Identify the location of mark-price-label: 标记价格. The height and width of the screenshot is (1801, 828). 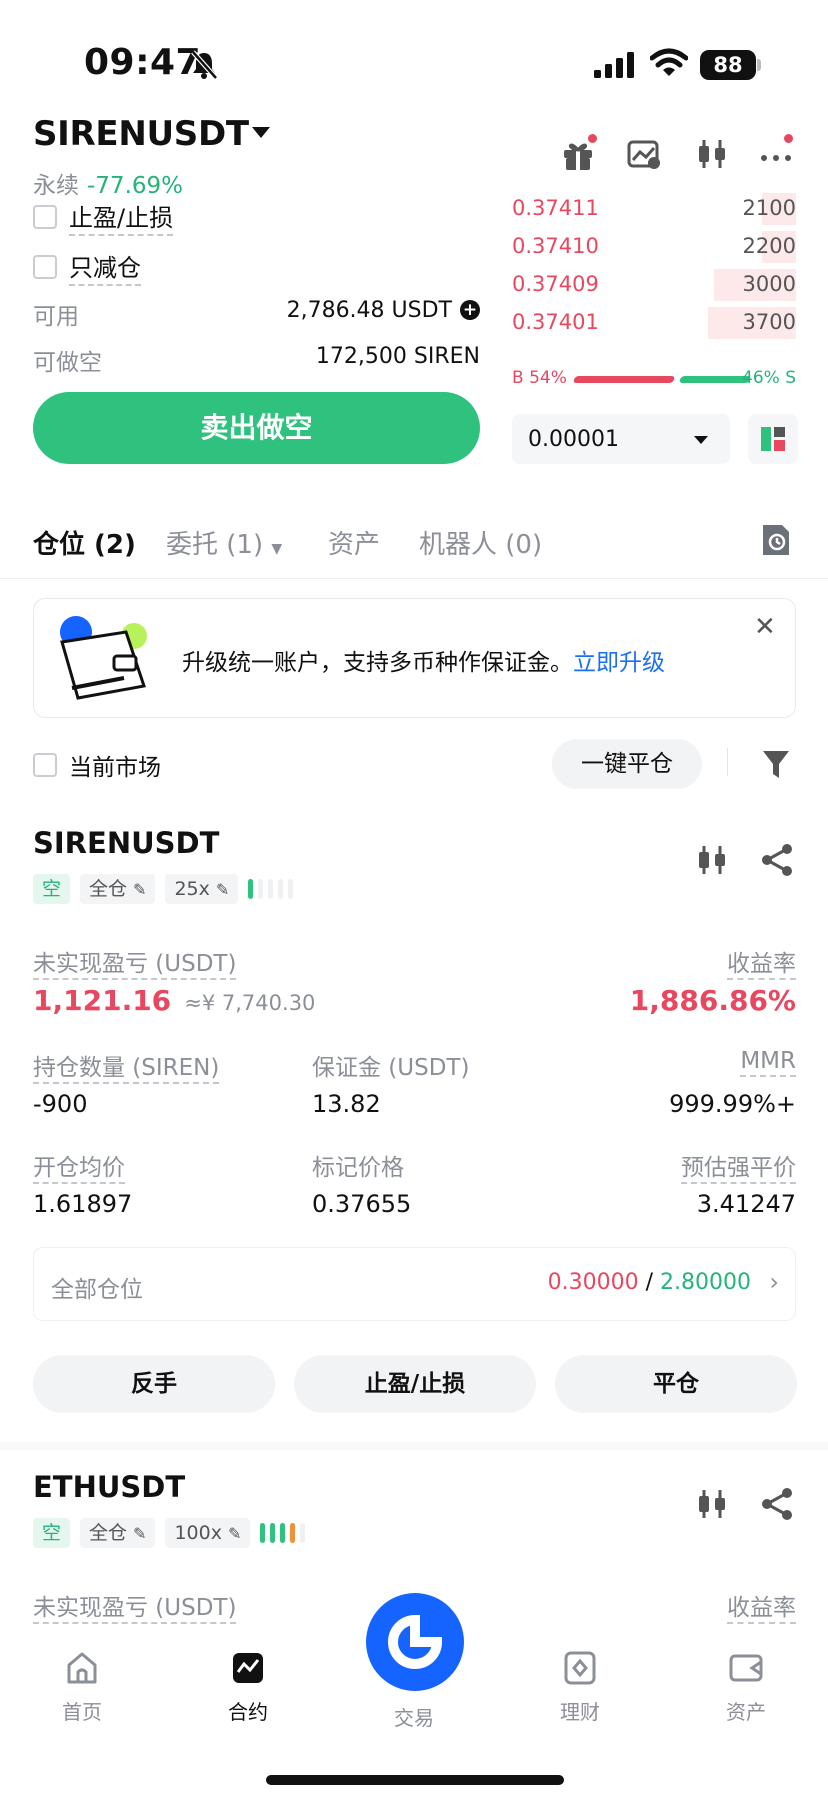
(358, 1168).